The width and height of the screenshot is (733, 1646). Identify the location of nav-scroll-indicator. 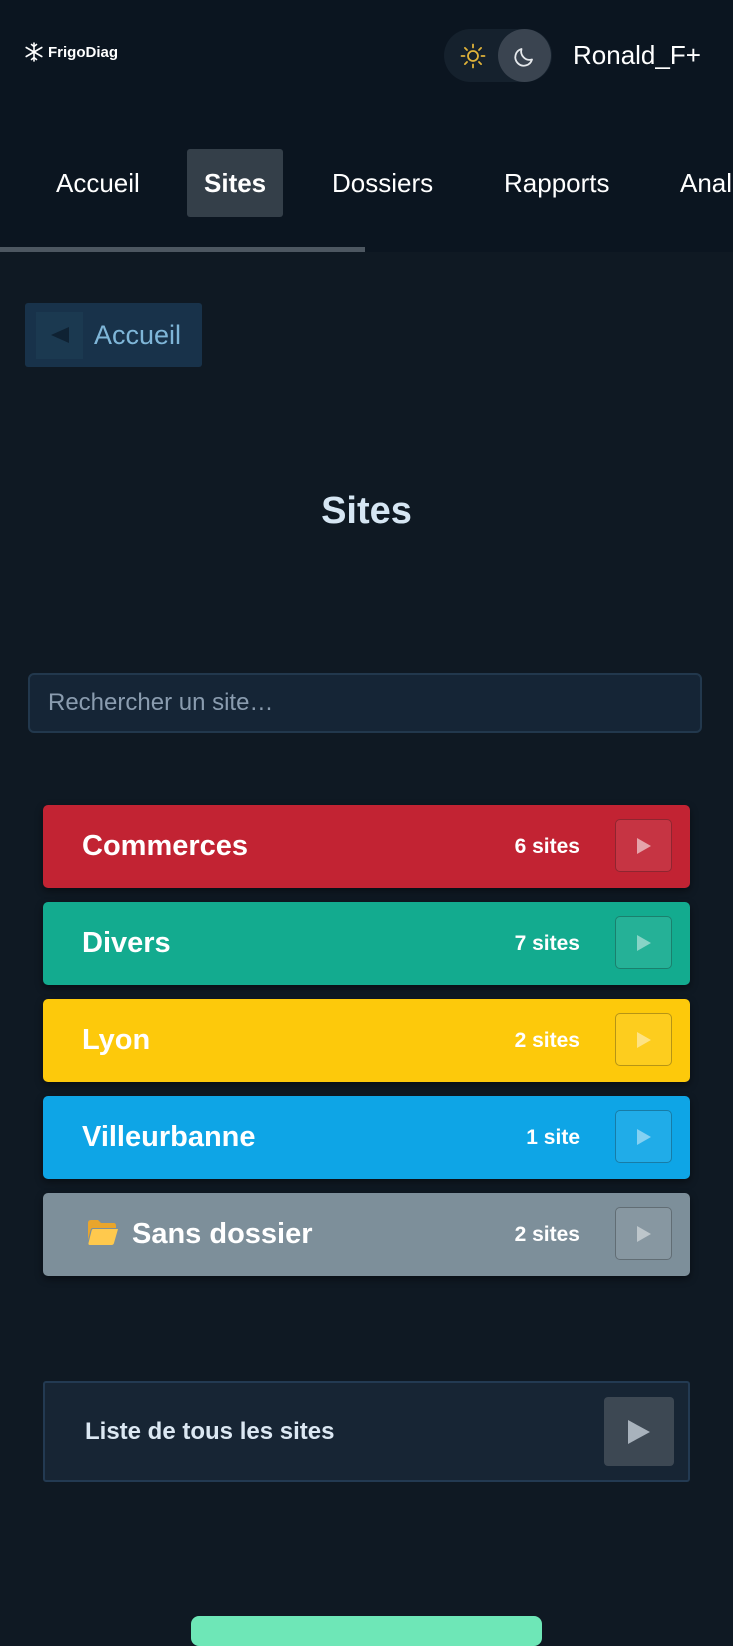
(182, 249).